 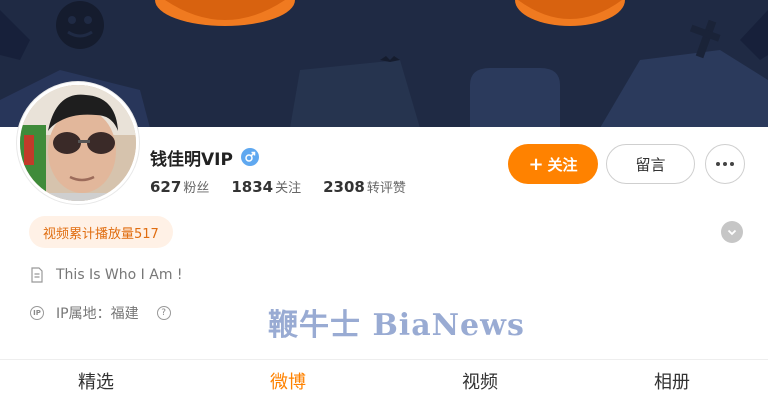 What do you see at coordinates (344, 187) in the screenshot?
I see `engagement-count: 2308` at bounding box center [344, 187].